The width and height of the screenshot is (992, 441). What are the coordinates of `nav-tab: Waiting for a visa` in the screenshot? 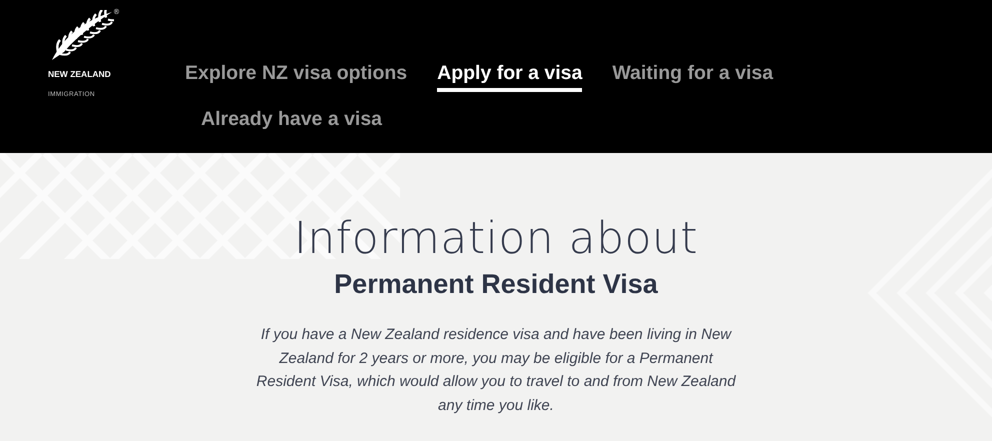 It's located at (693, 75).